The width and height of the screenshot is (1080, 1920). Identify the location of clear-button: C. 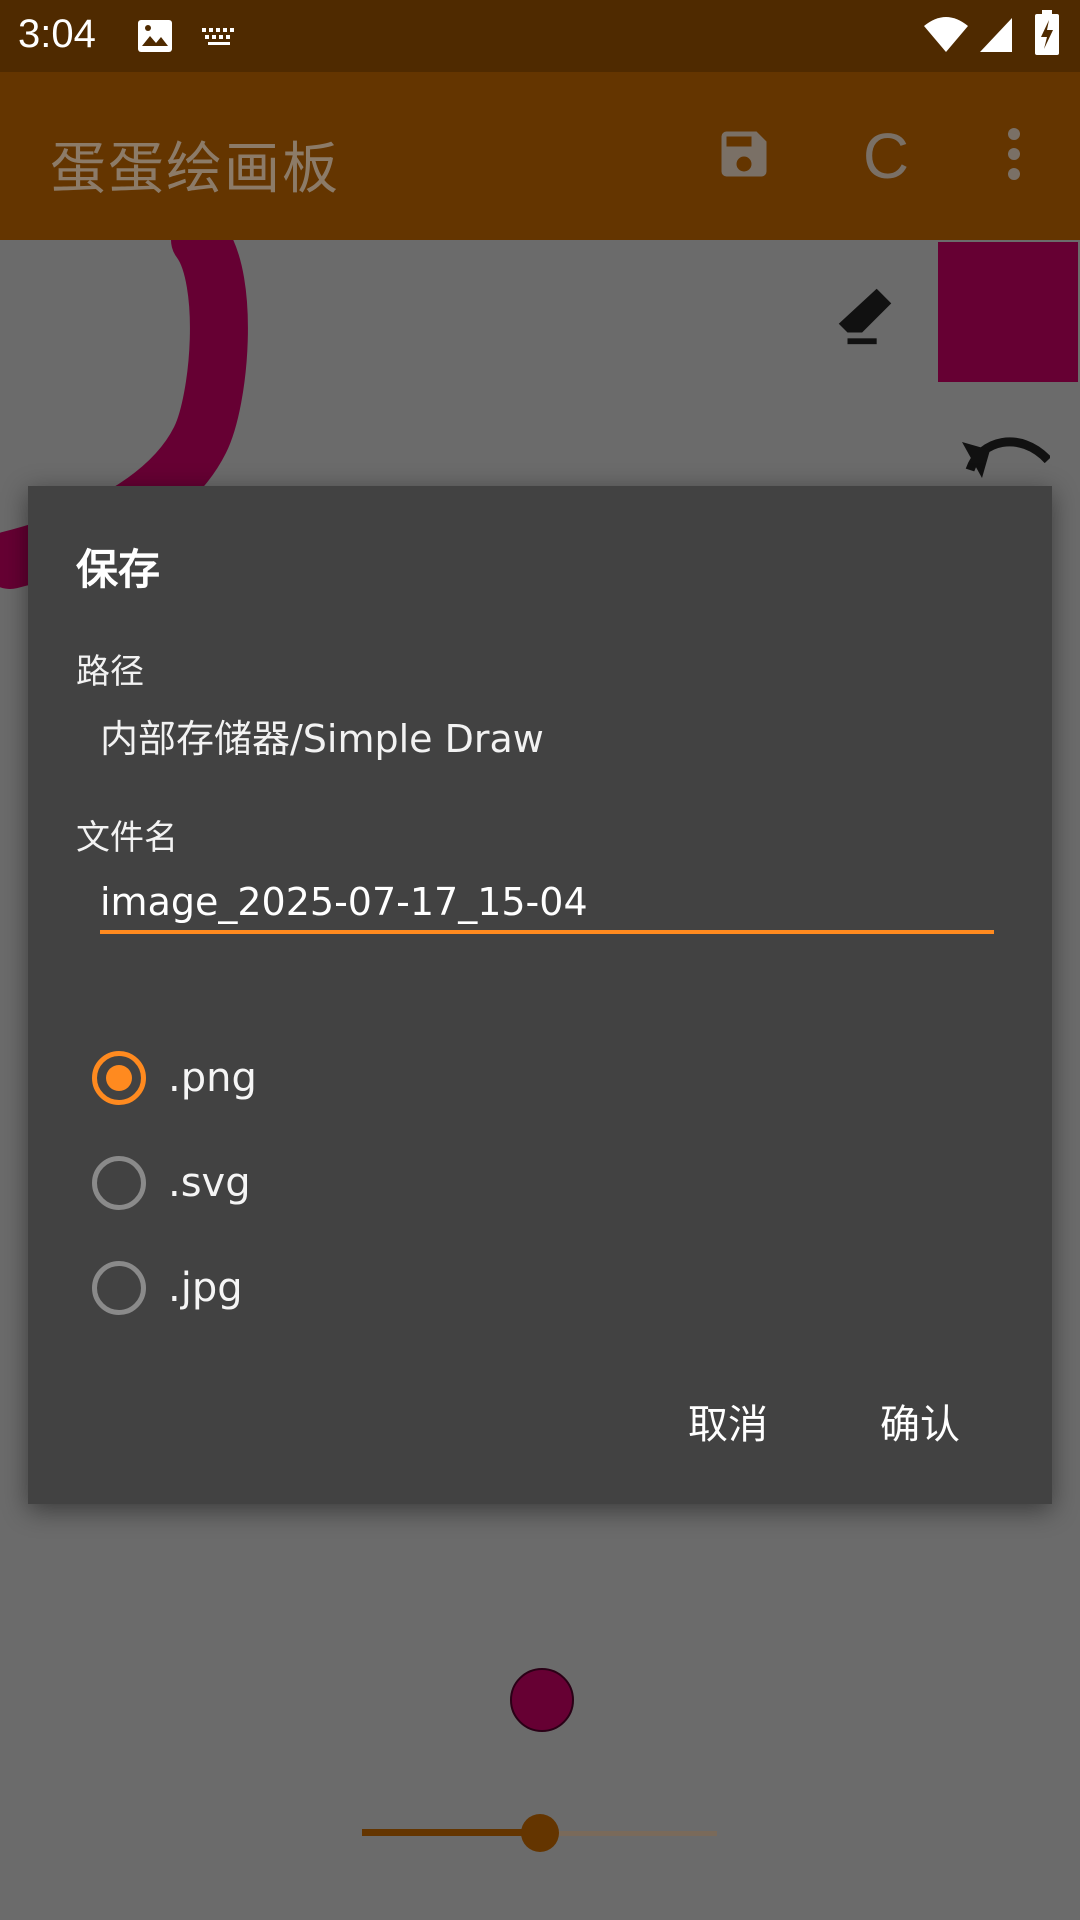
(886, 156).